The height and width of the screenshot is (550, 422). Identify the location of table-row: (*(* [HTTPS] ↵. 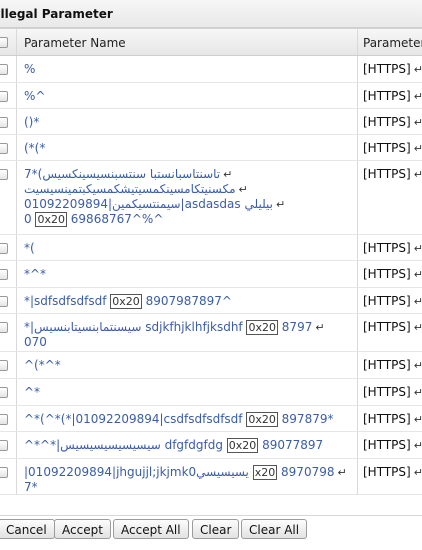
(211, 148).